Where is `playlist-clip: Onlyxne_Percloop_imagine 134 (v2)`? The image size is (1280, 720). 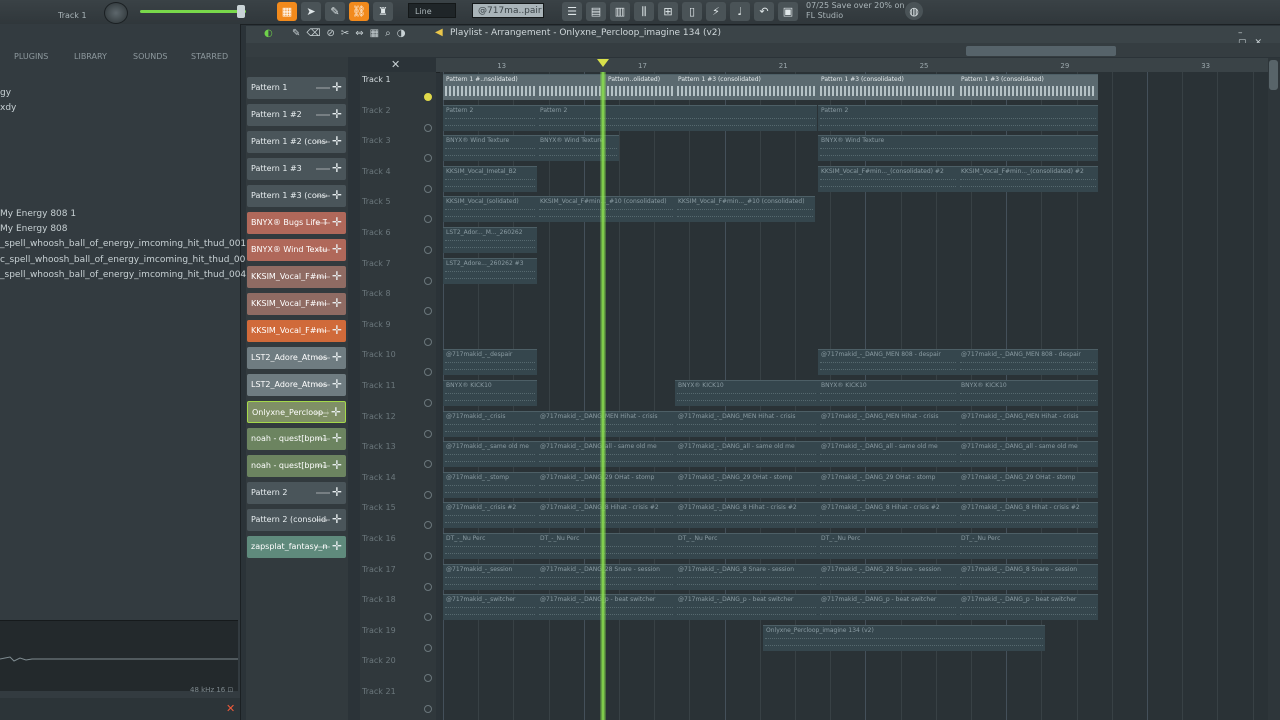 playlist-clip: Onlyxne_Percloop_imagine 134 (v2) is located at coordinates (904, 637).